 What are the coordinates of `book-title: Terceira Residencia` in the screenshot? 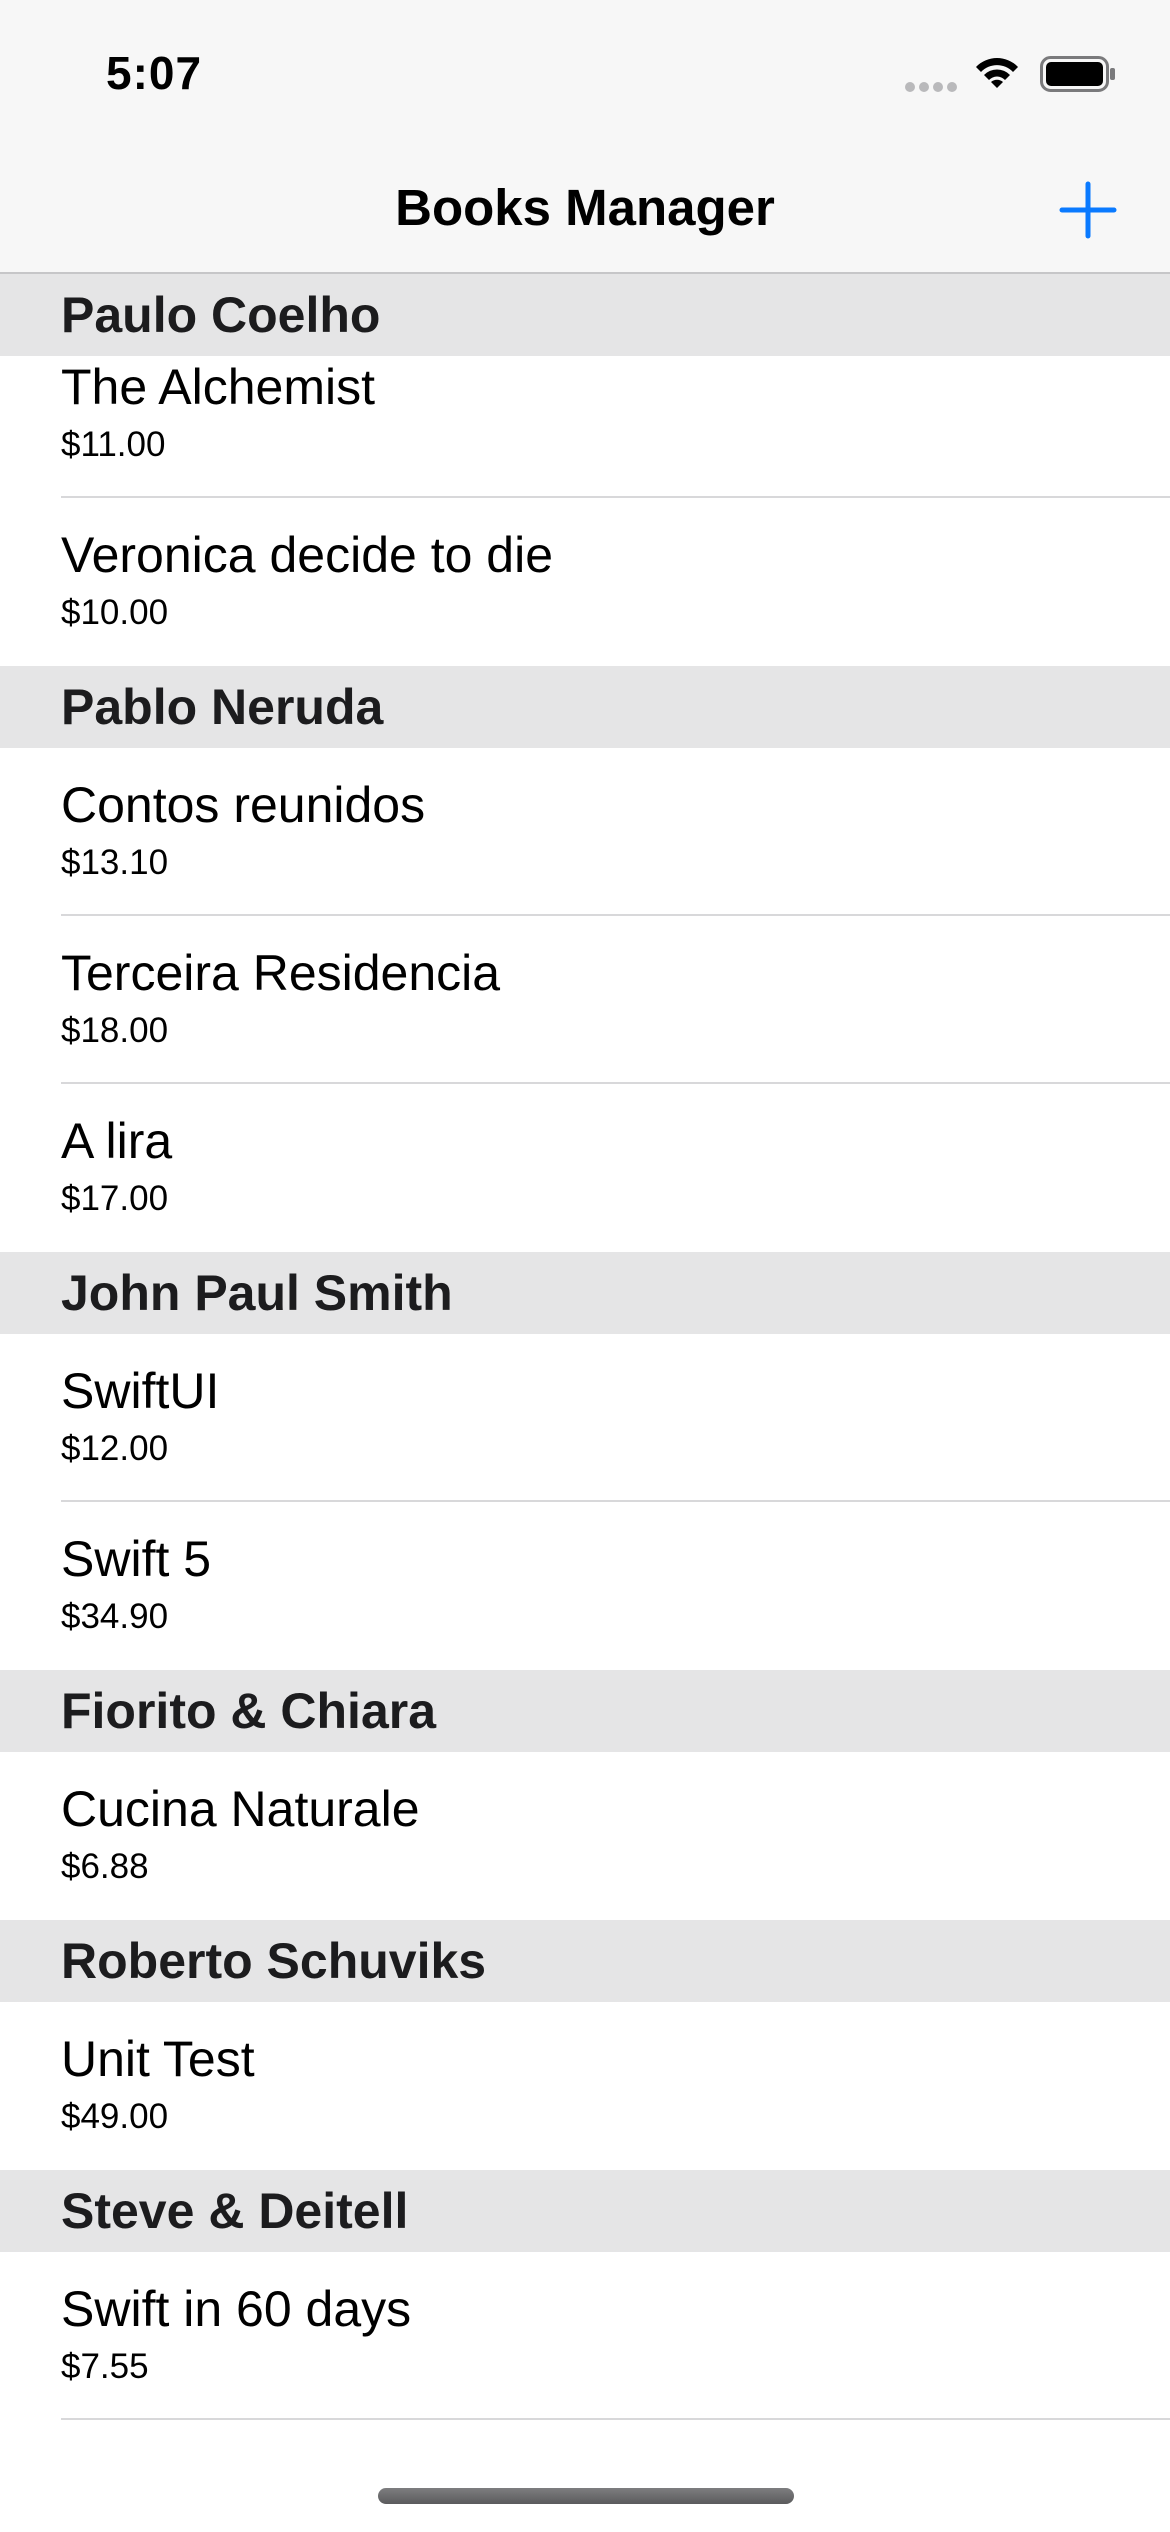 It's located at (281, 973).